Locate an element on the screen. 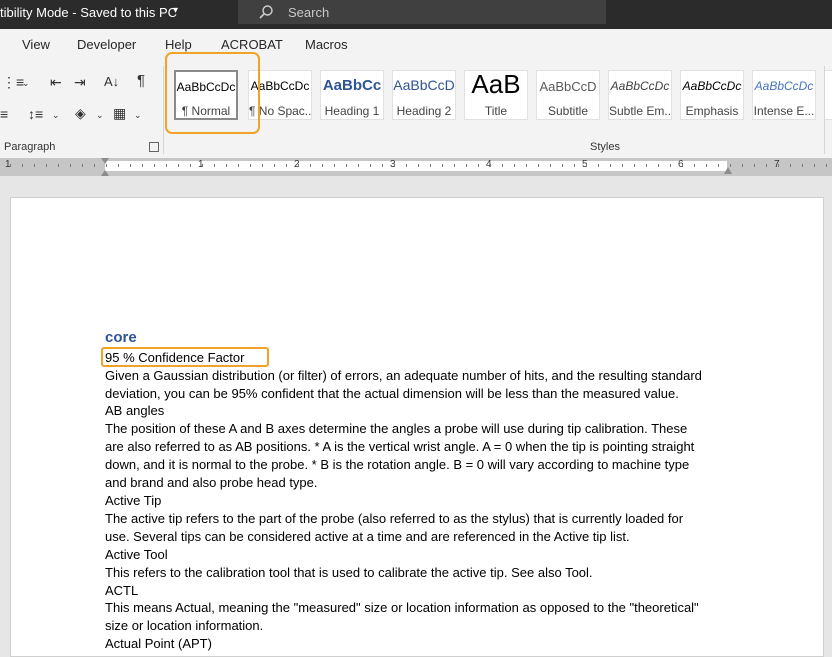 This screenshot has width=832, height=657. chevron-down-icon: ▾ is located at coordinates (175, 10).